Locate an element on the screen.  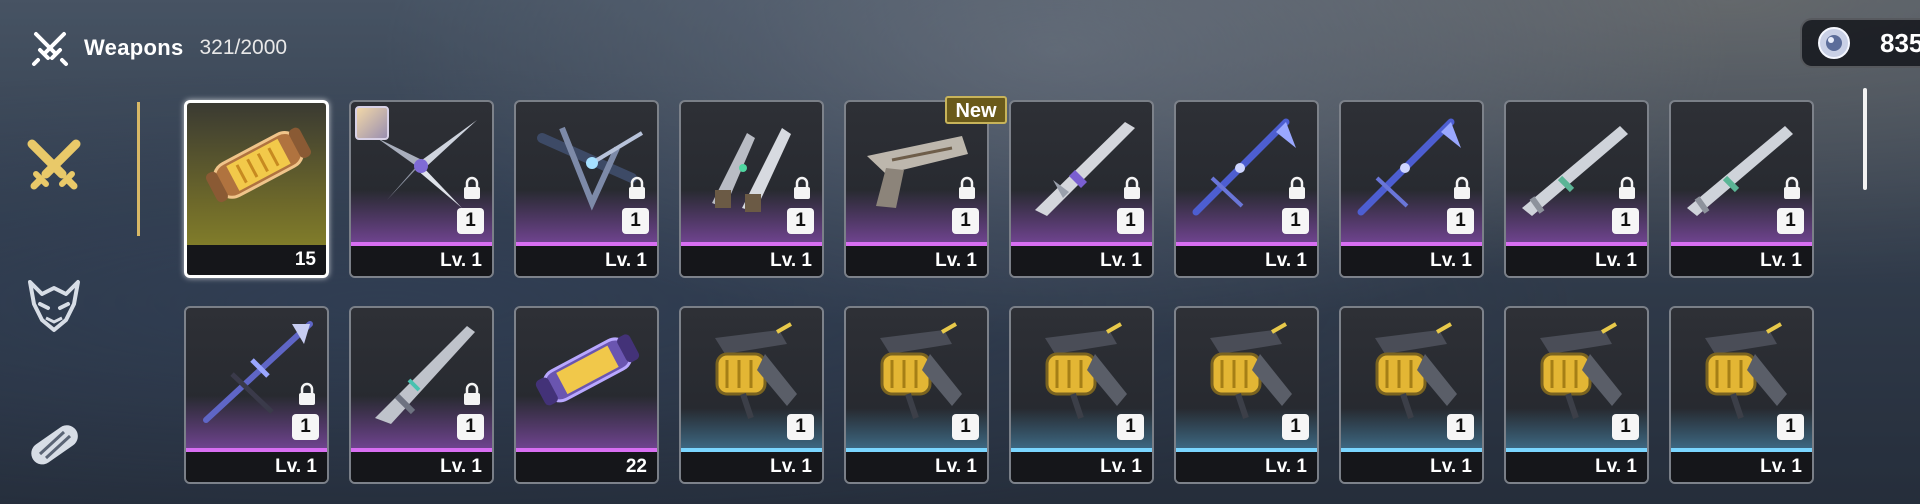
active-tab-indicator is located at coordinates (138, 169).